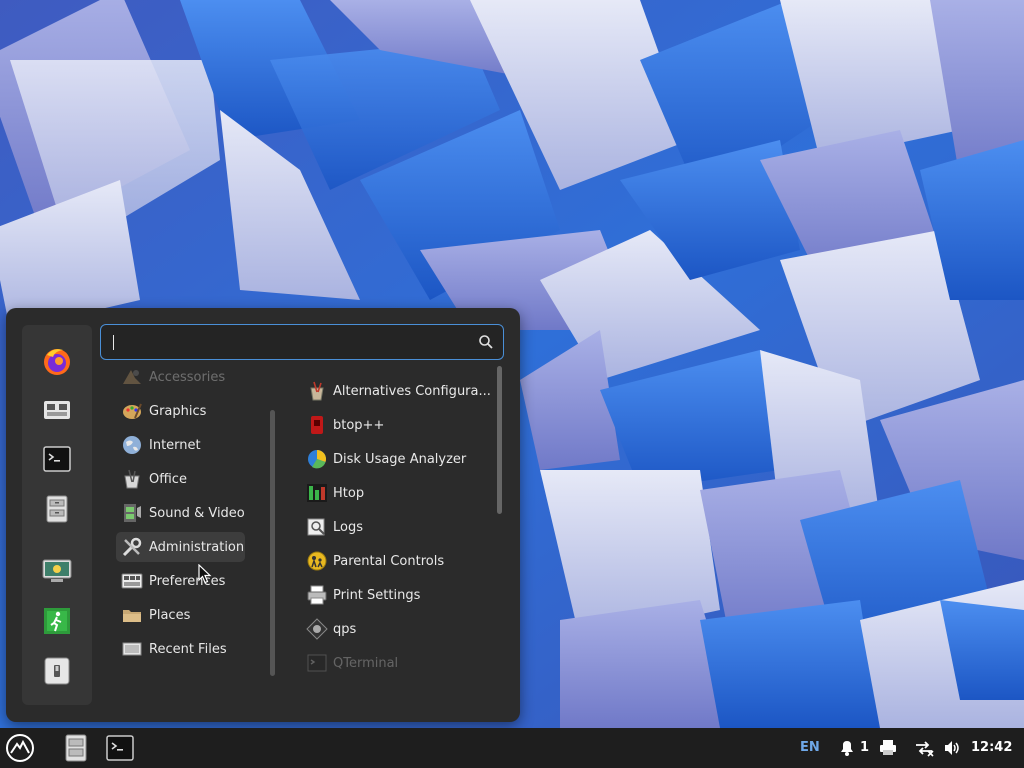  What do you see at coordinates (180, 547) in the screenshot?
I see `category-administration: Administration` at bounding box center [180, 547].